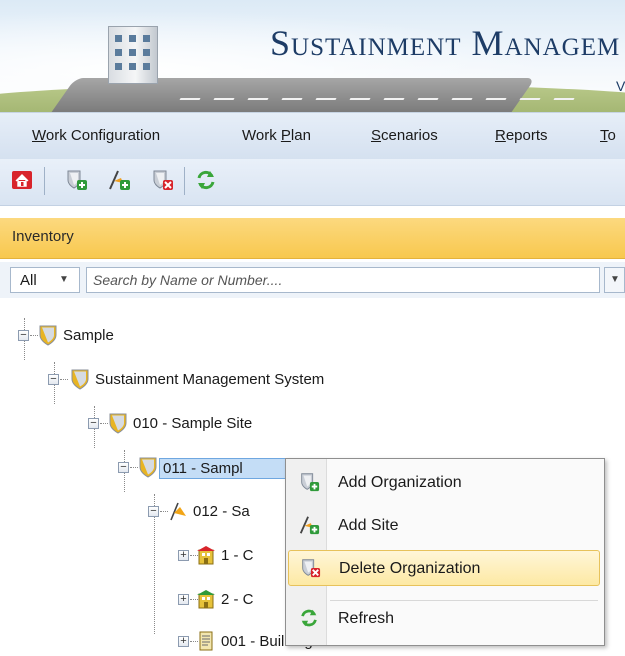 The width and height of the screenshot is (625, 656). Describe the element at coordinates (312, 238) in the screenshot. I see `inventory-panel-header: Inventory` at that location.